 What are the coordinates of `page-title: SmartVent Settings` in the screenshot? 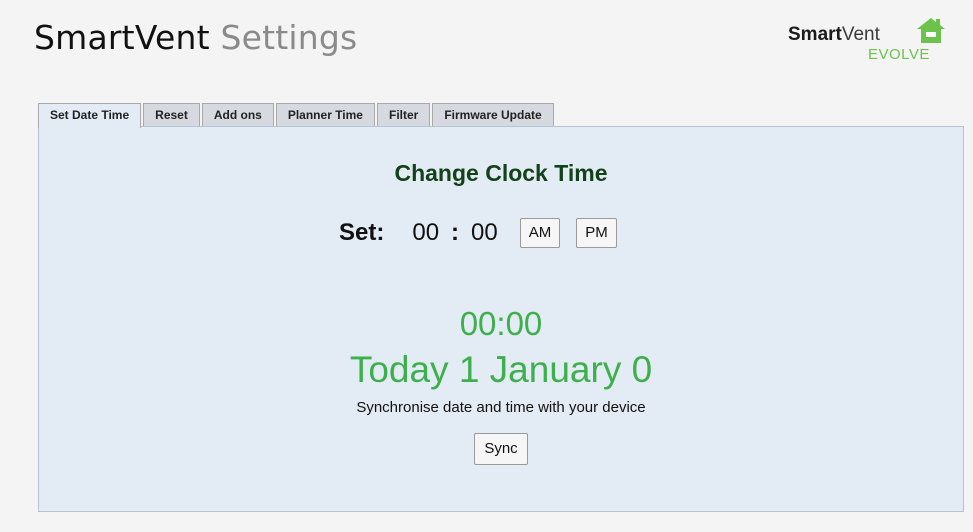 It's located at (195, 37).